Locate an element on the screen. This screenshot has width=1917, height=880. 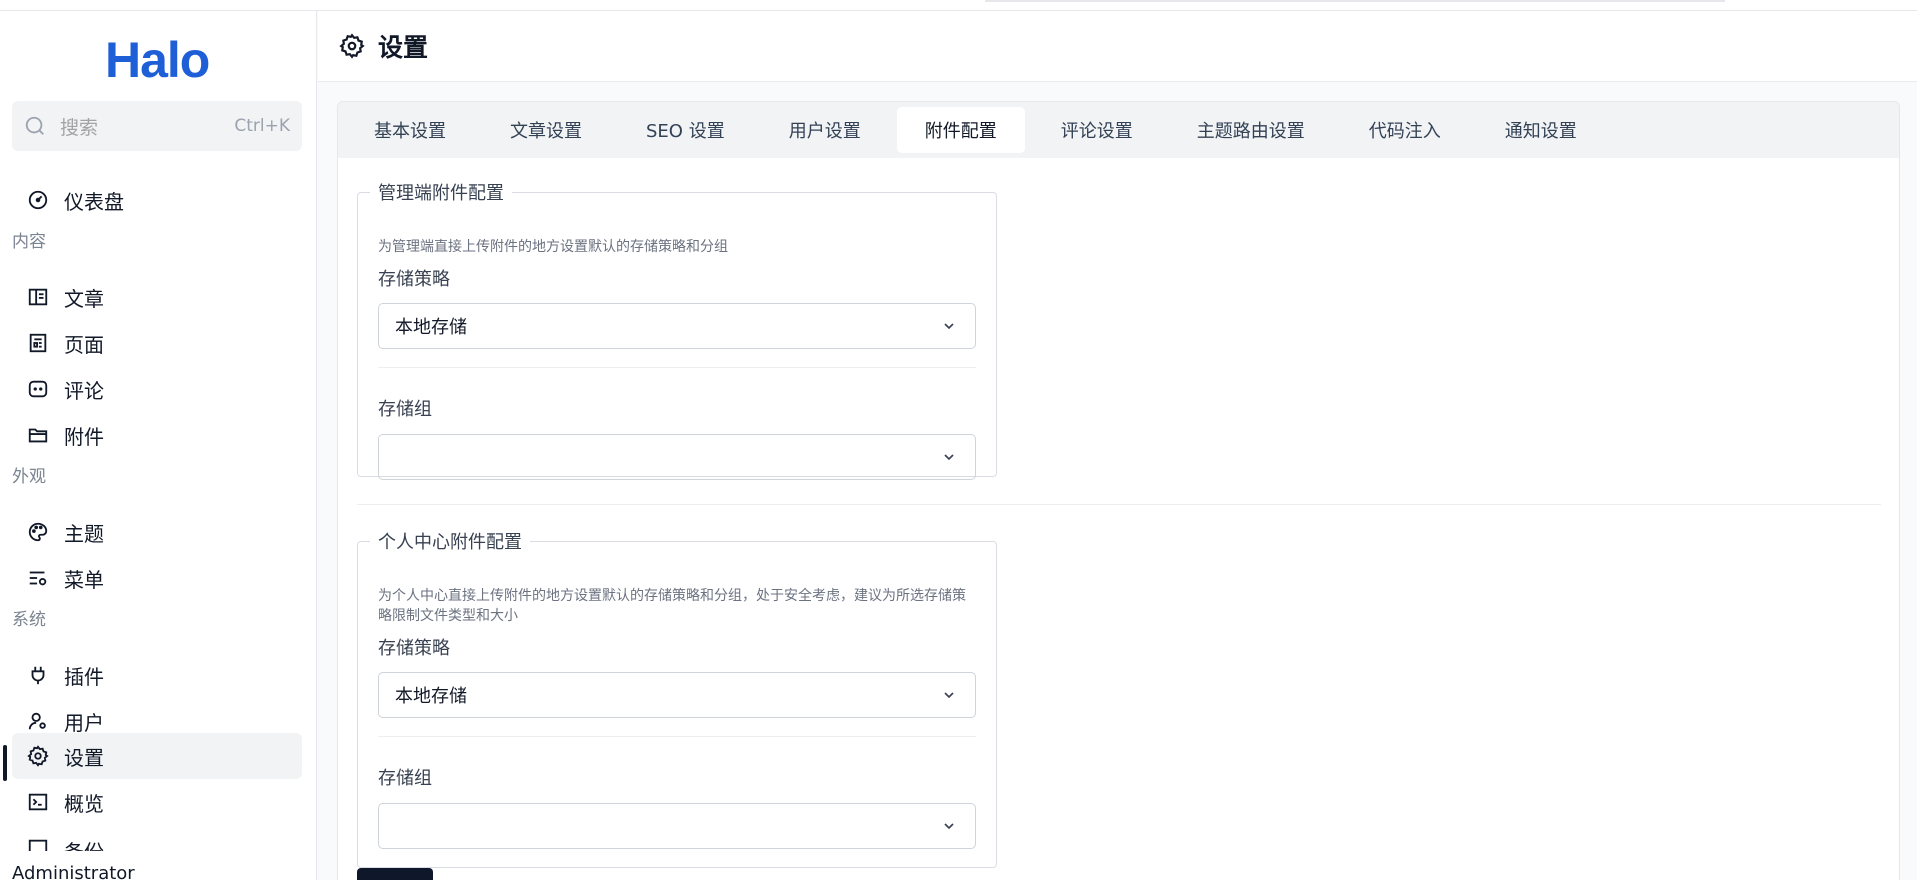
sidebar-item-pages: 页面 is located at coordinates (157, 343).